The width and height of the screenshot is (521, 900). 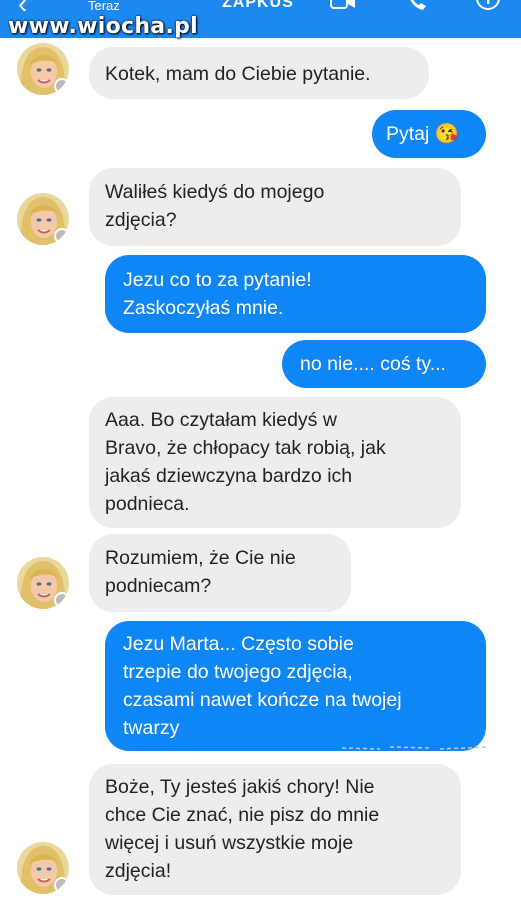 I want to click on message-outgoing: Pytaj 😘, so click(x=429, y=134).